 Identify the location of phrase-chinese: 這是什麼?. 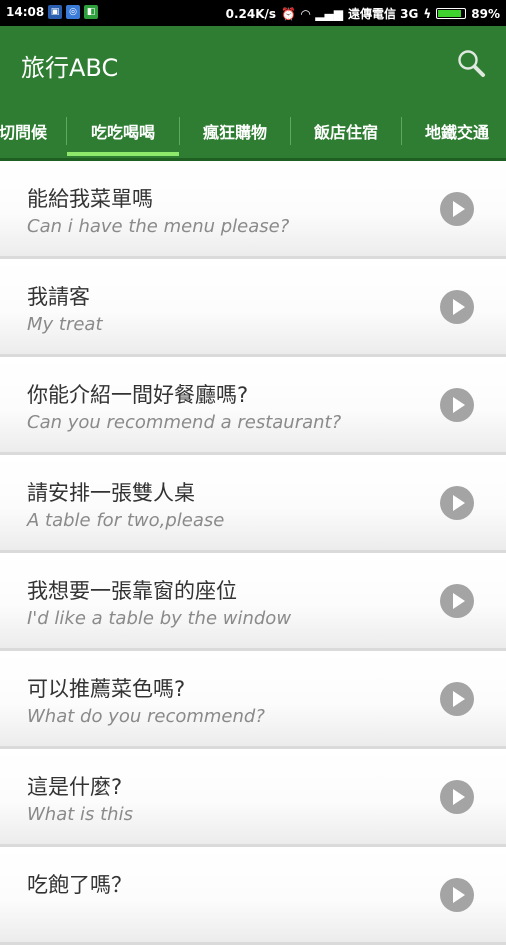
(75, 787).